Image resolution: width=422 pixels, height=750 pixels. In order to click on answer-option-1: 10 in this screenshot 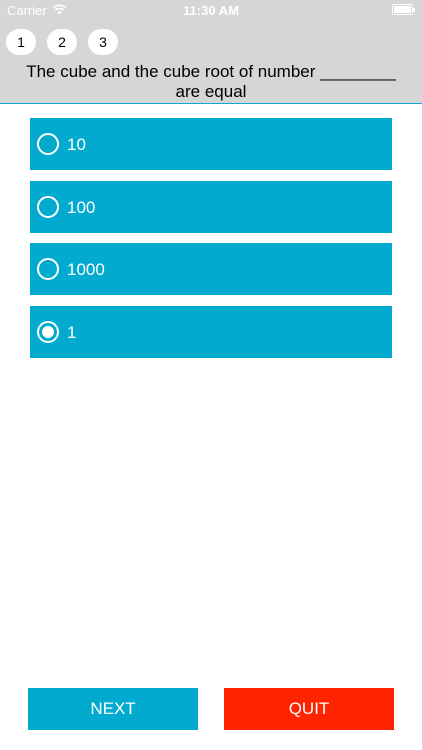, I will do `click(211, 144)`.